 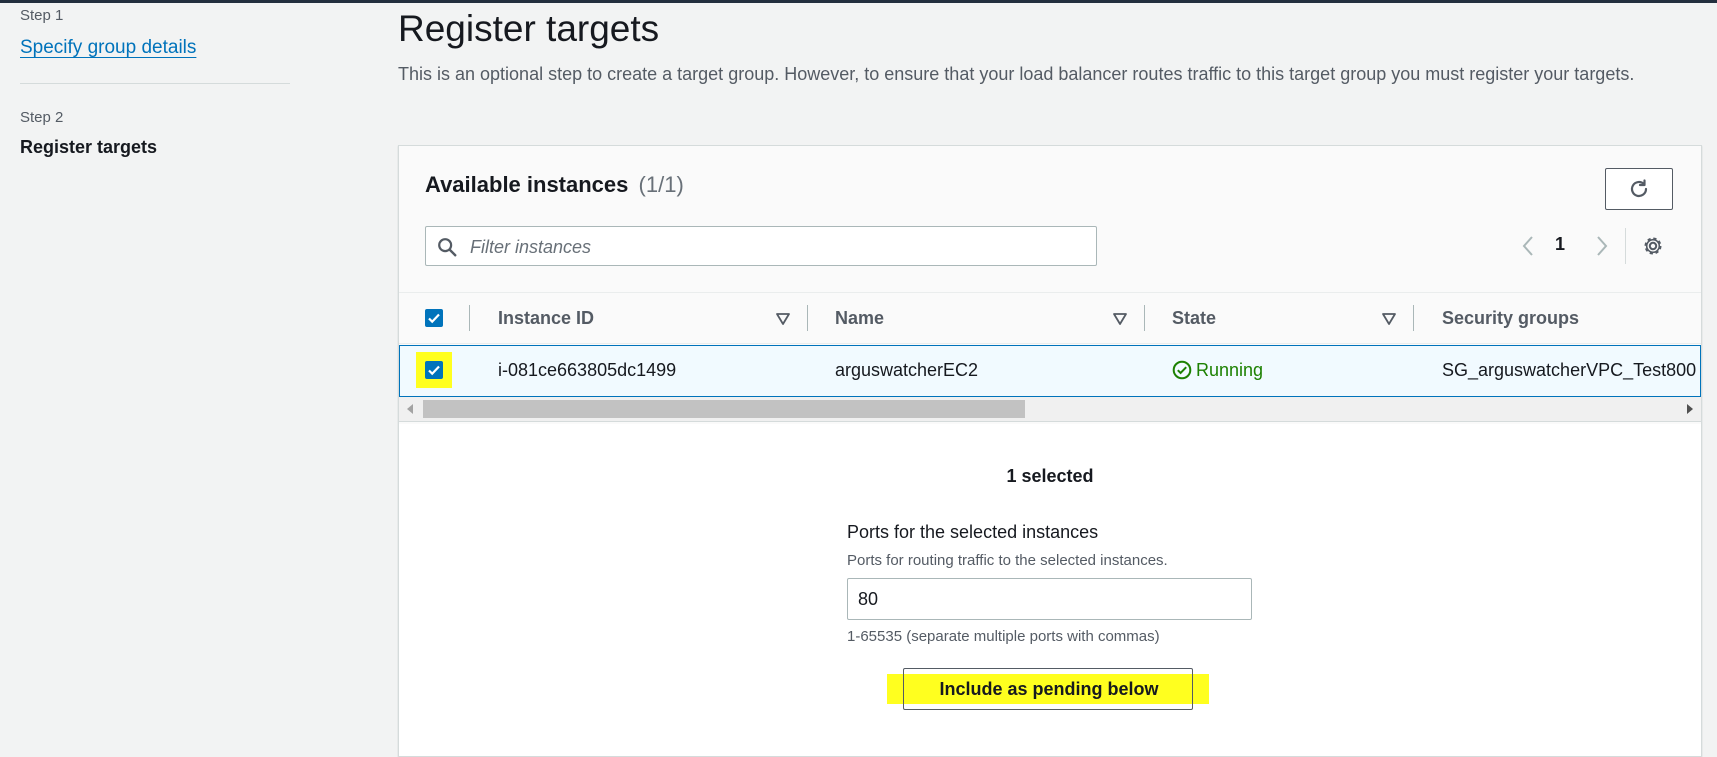 I want to click on panel-title-text: Available instances, so click(x=527, y=184).